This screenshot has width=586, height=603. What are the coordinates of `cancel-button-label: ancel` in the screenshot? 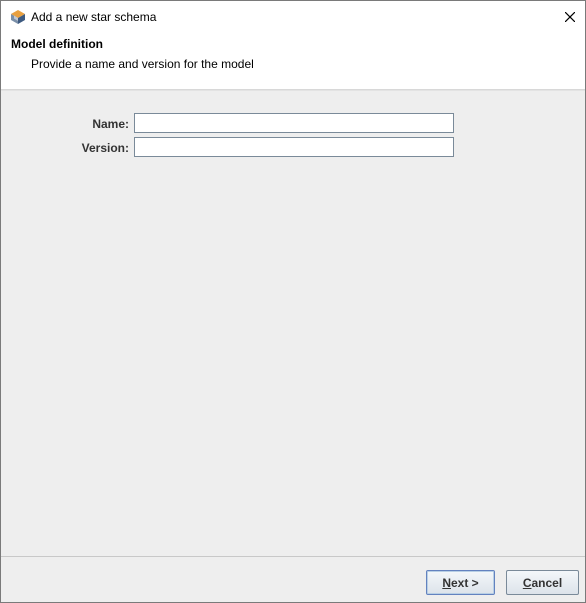 It's located at (547, 582).